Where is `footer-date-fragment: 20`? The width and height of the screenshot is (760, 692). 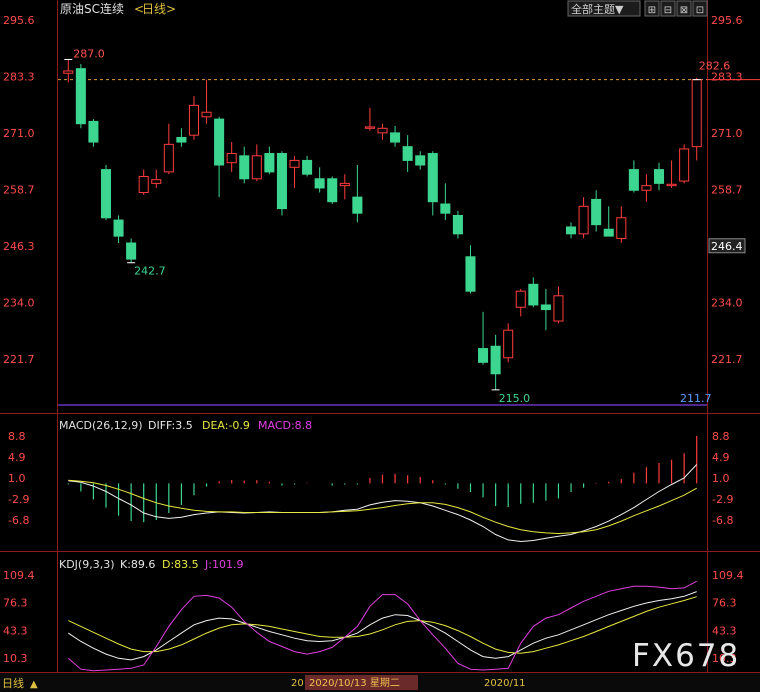
footer-date-fragment: 20 is located at coordinates (297, 683).